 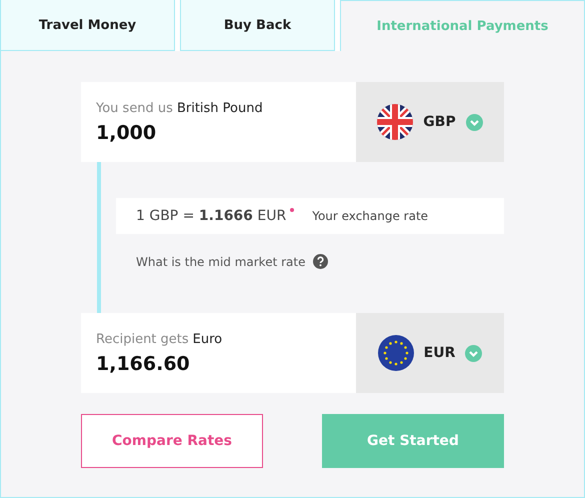 I want to click on amount-label: You send us British Pound, so click(x=180, y=108).